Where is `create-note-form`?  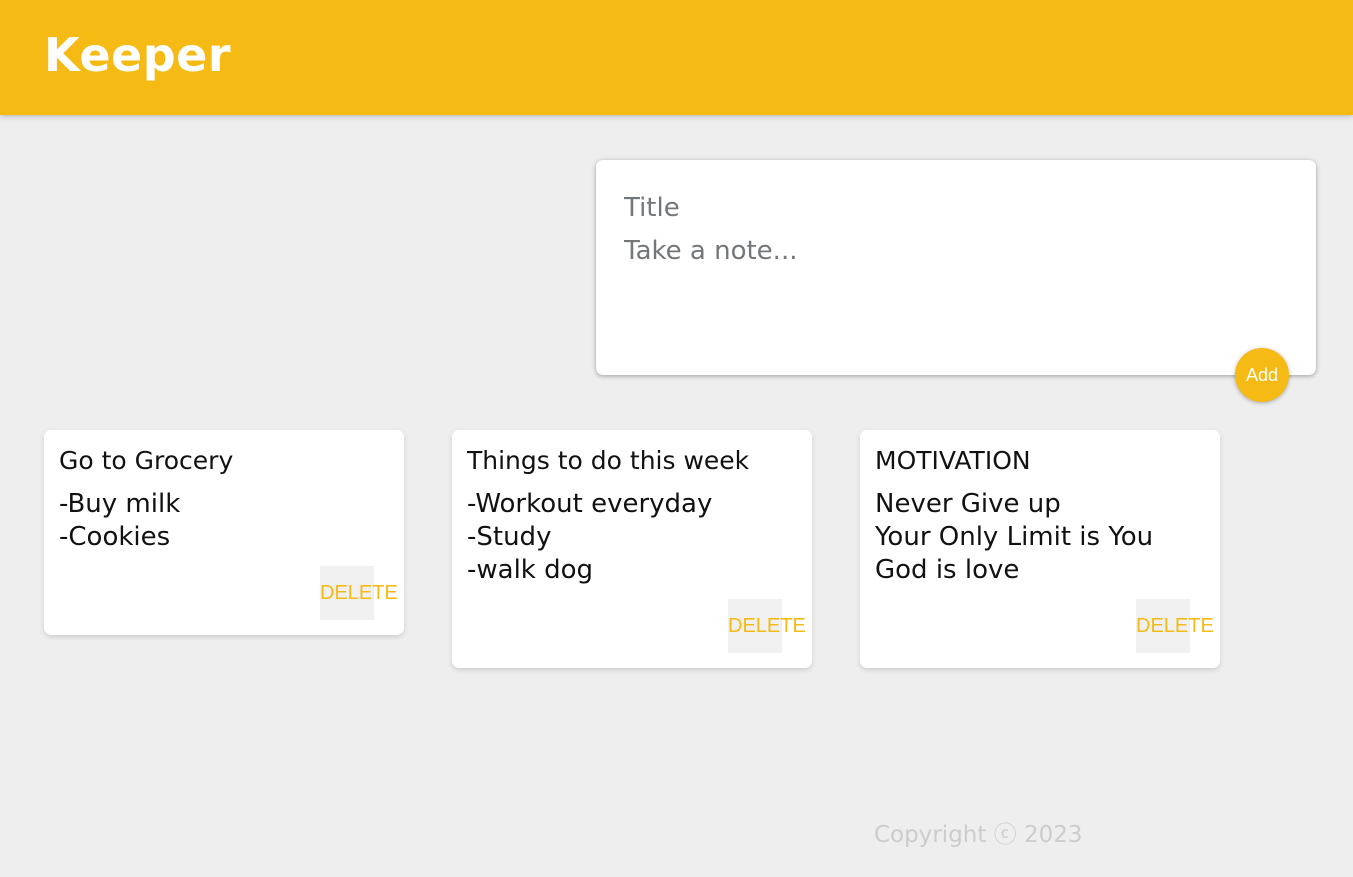
create-note-form is located at coordinates (956, 267).